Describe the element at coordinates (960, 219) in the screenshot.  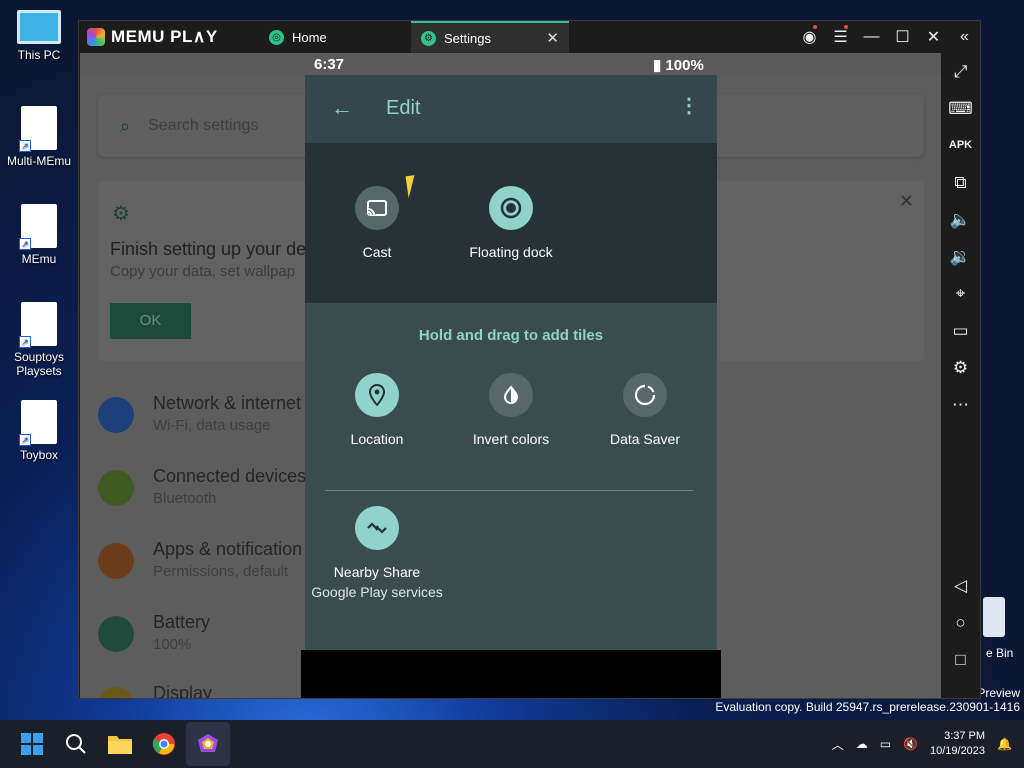
I see `volume-up-icon: 🔈` at that location.